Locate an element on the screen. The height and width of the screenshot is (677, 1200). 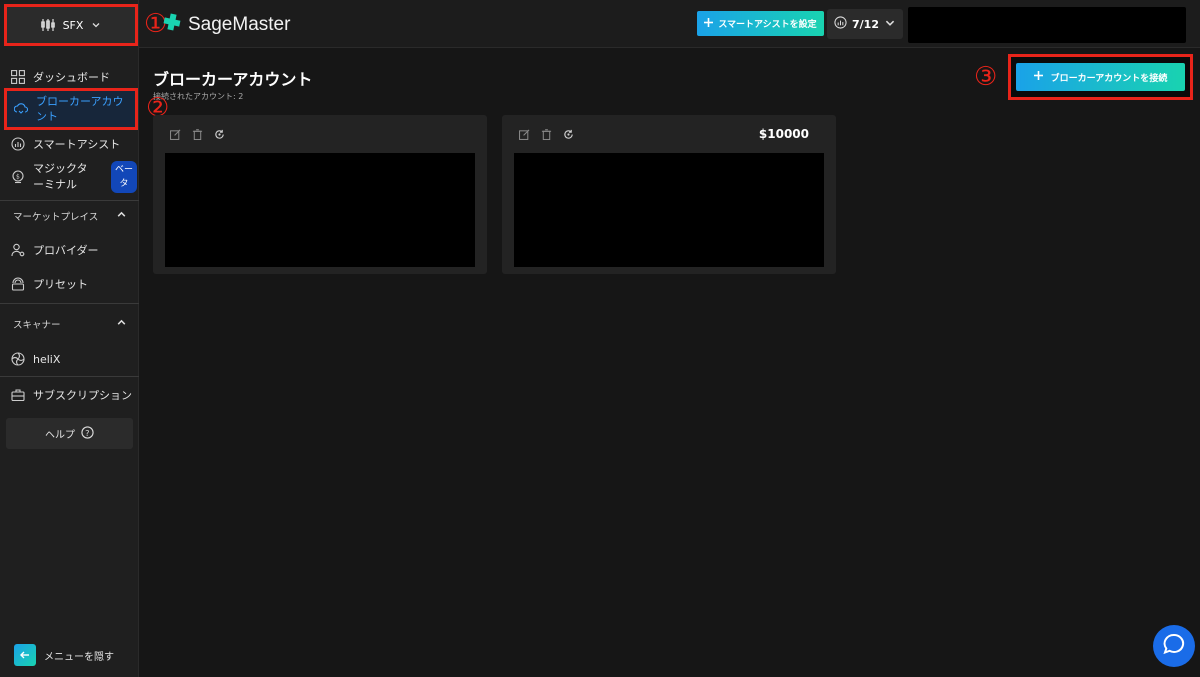
chat-icon is located at coordinates (1174, 646).